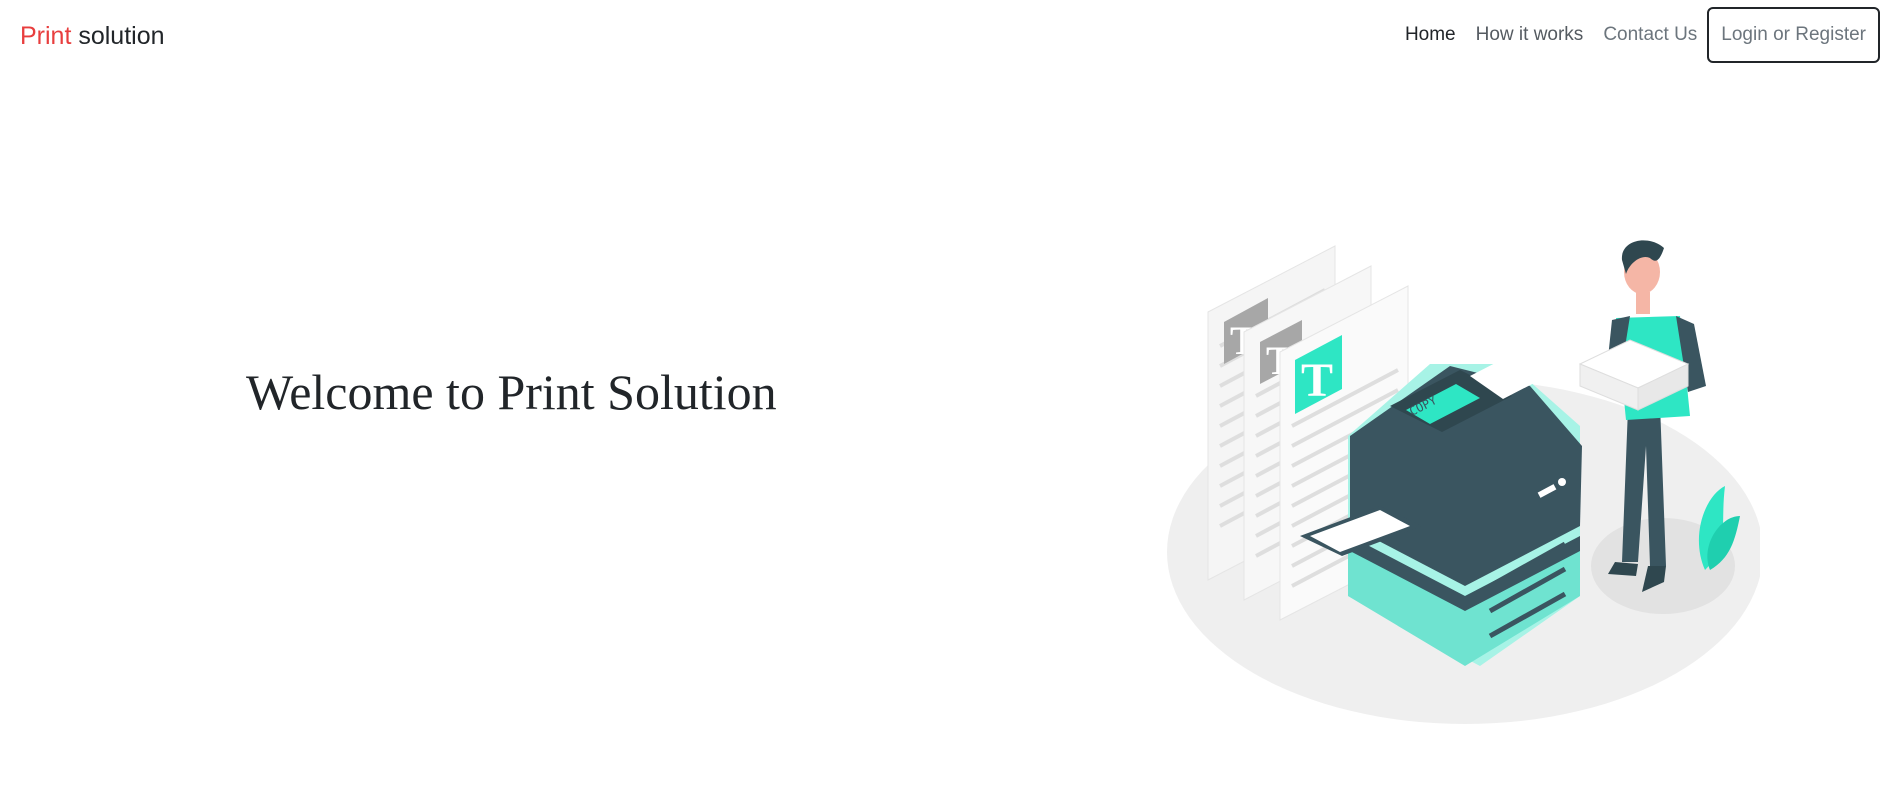 The height and width of the screenshot is (787, 1896). Describe the element at coordinates (118, 36) in the screenshot. I see `brand-word-solution: solution` at that location.